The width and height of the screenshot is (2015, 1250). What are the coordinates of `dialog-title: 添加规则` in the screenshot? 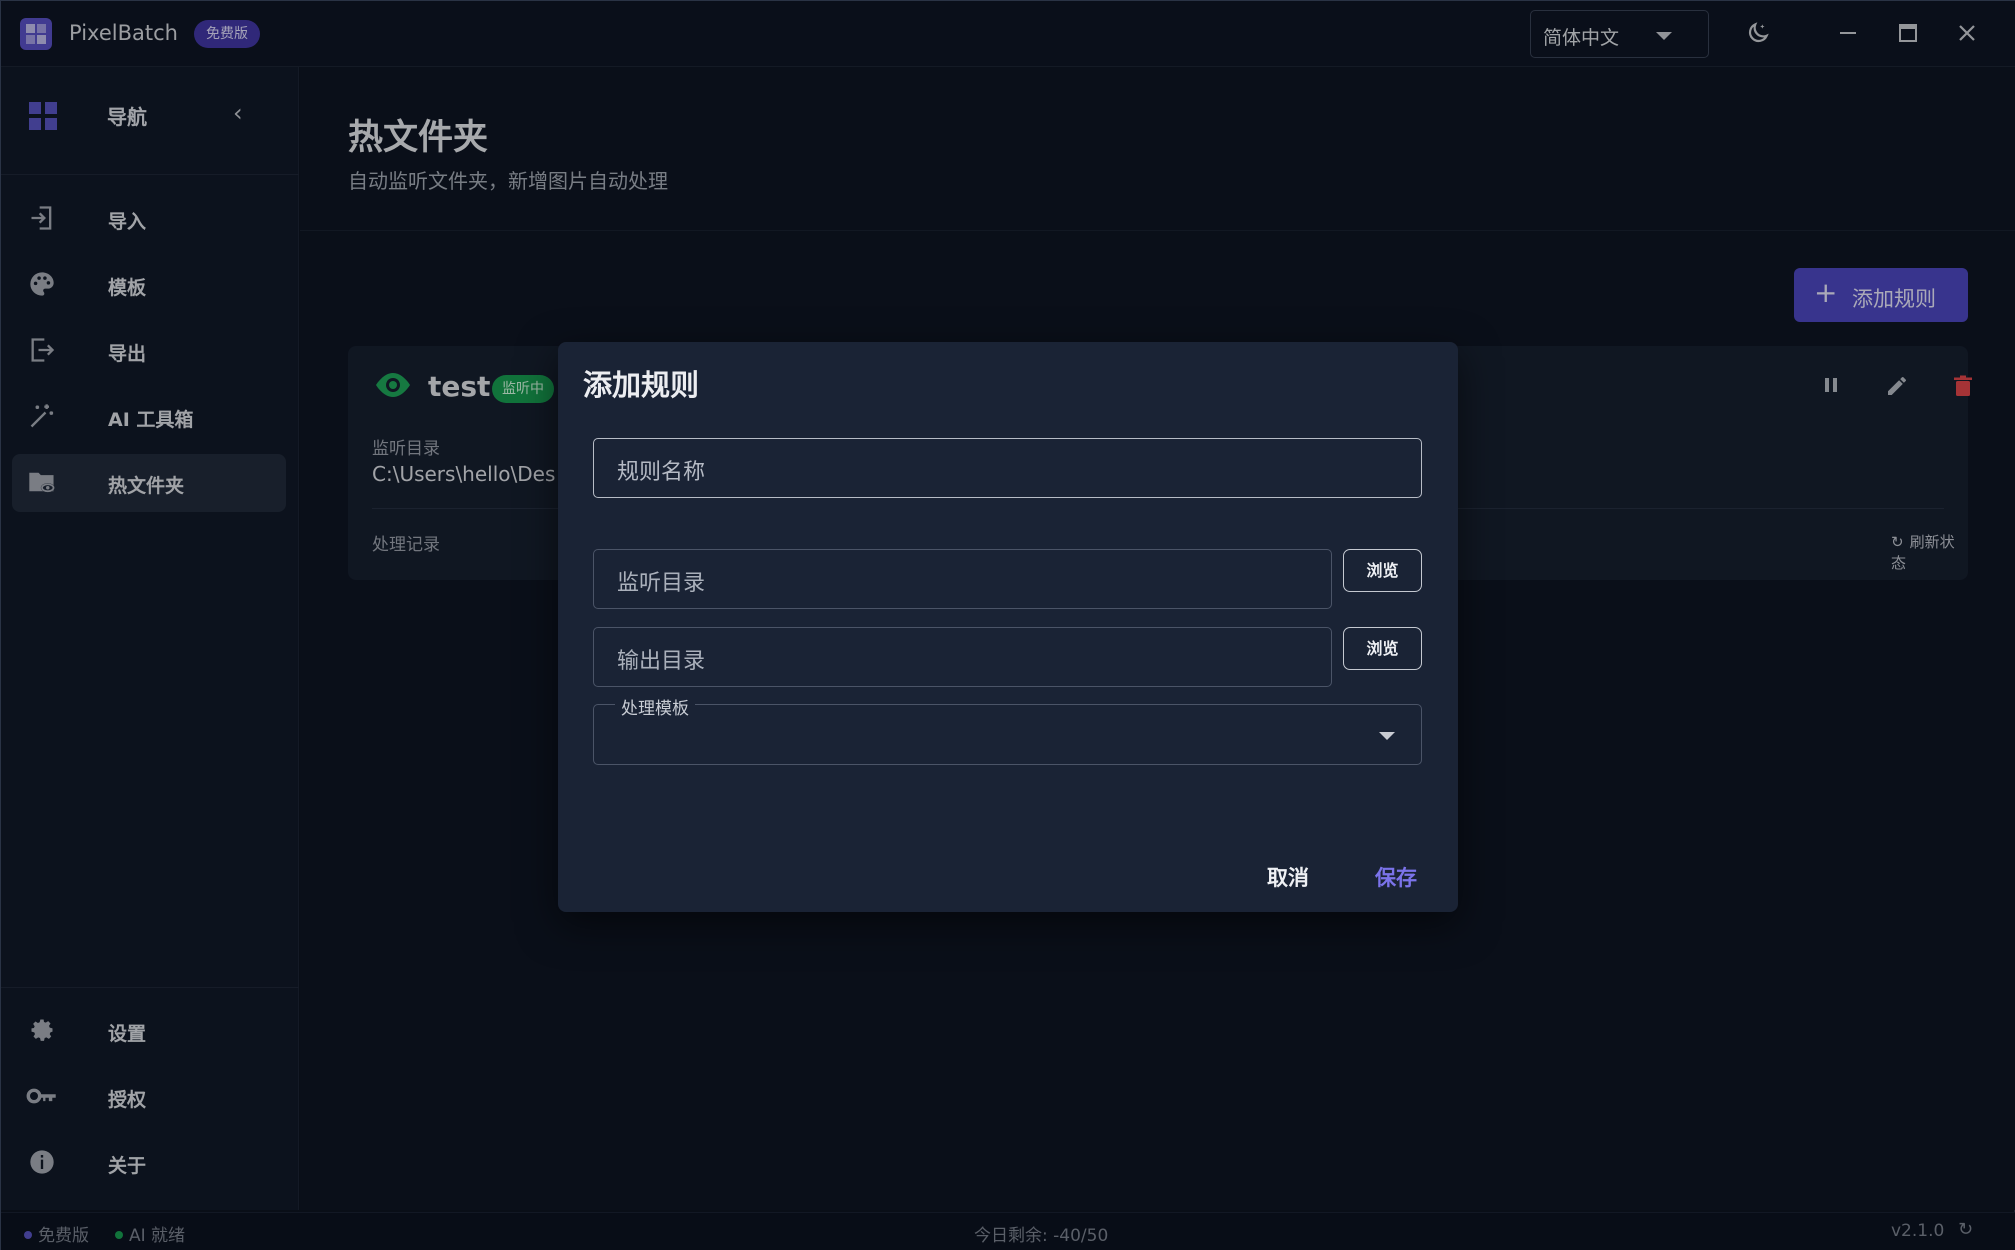 It's located at (641, 385).